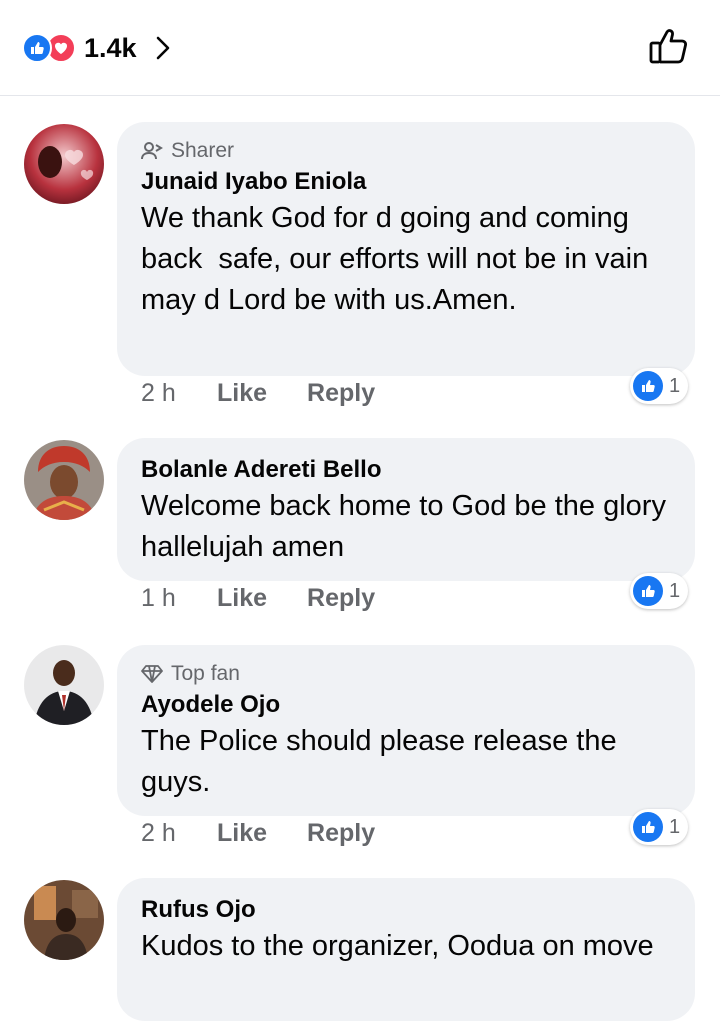 Image resolution: width=720 pixels, height=1029 pixels. Describe the element at coordinates (179, 598) in the screenshot. I see `comment-time: 1 h` at that location.